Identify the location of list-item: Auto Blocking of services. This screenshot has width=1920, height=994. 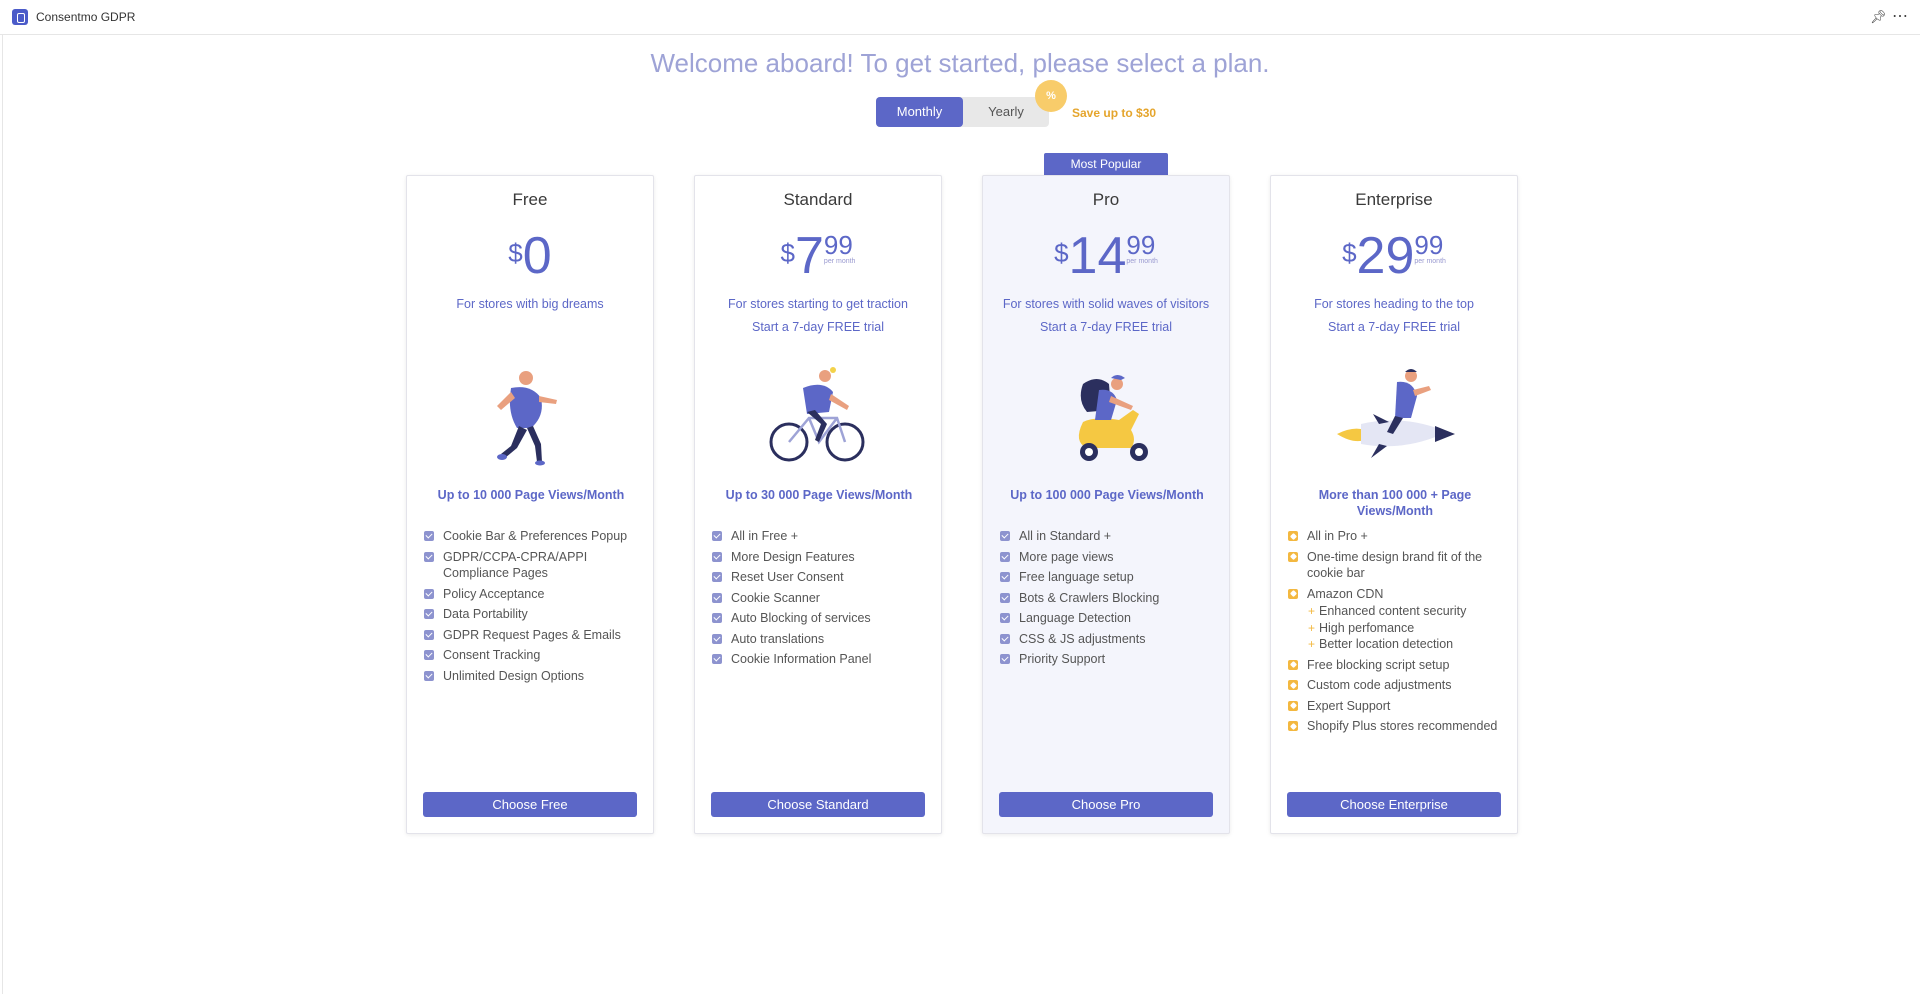
(823, 618).